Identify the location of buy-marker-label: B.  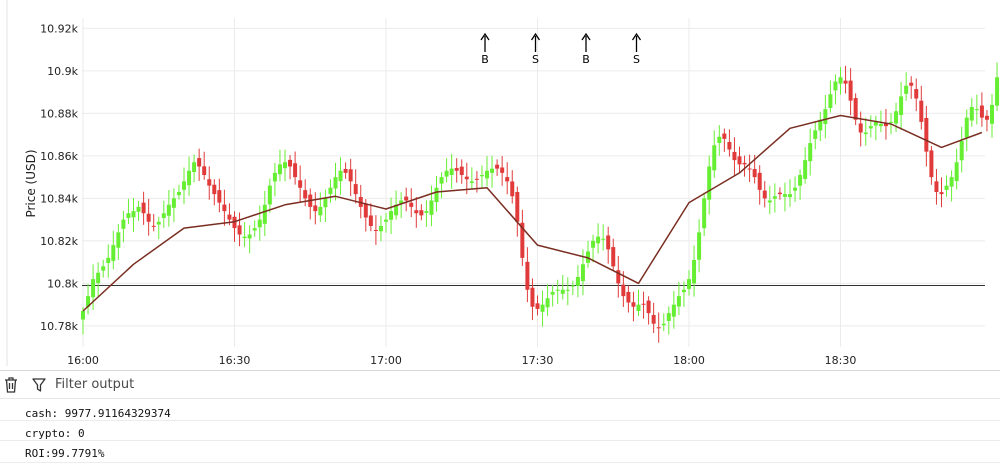
(485, 59).